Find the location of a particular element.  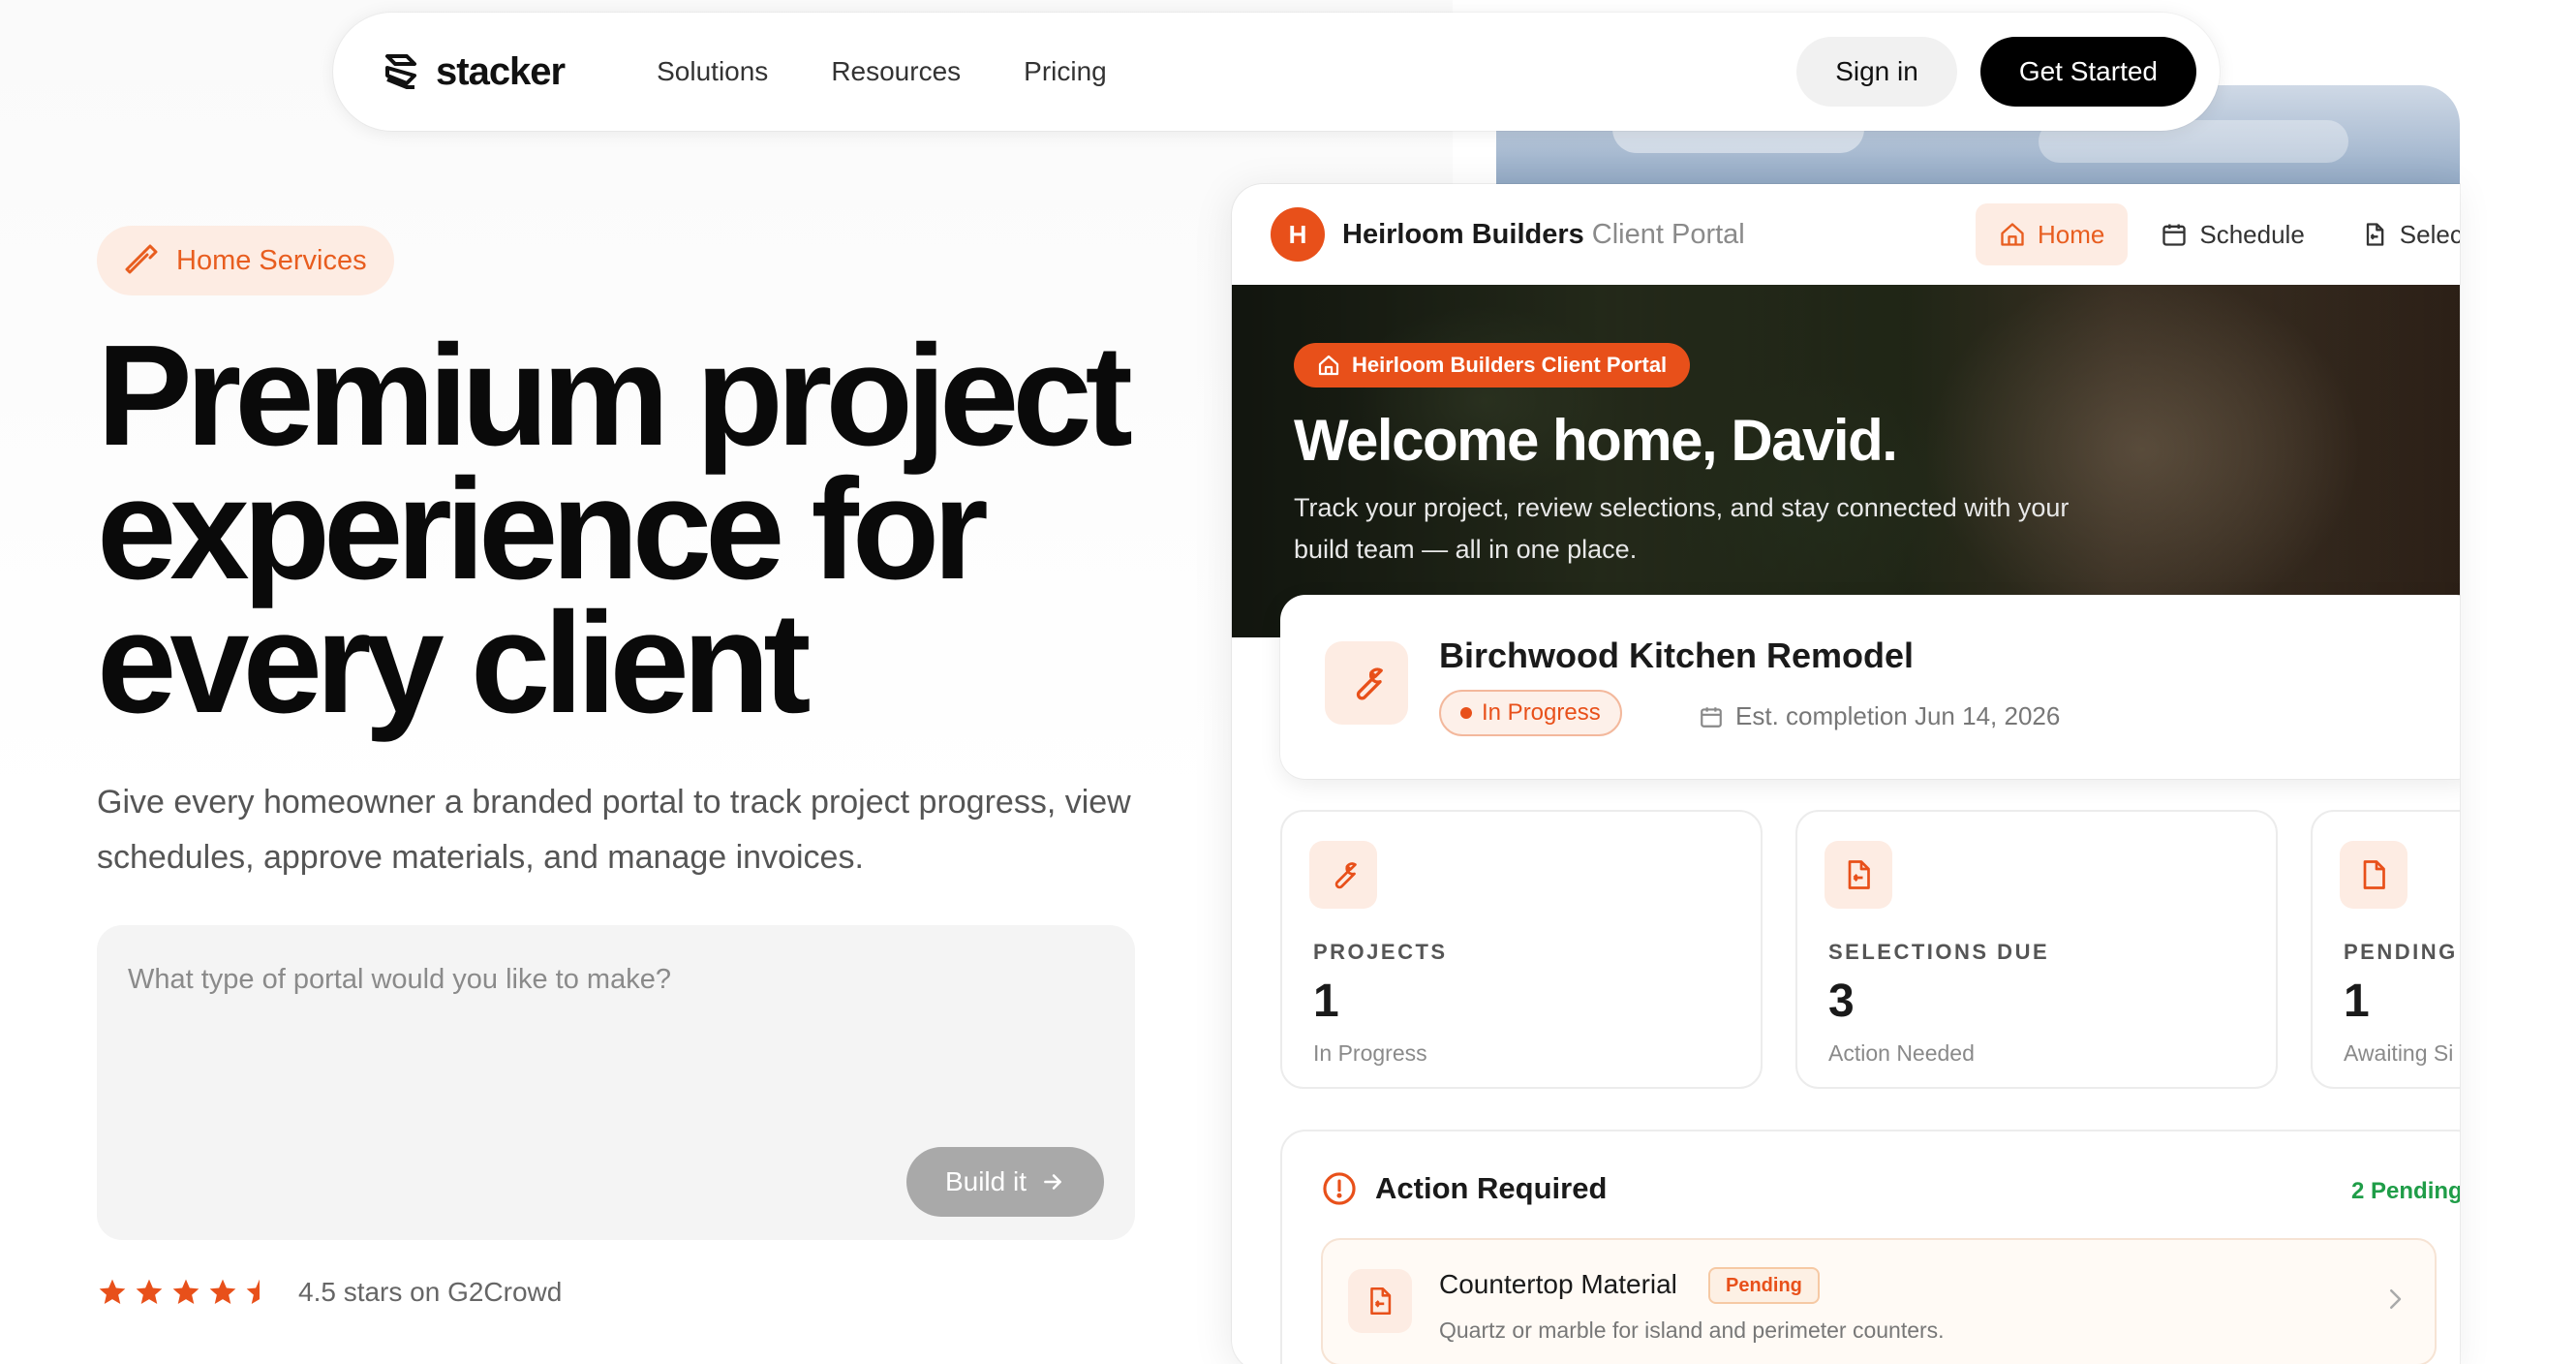

portal-nav: Home Schedule Selecti is located at coordinates (2218, 234).